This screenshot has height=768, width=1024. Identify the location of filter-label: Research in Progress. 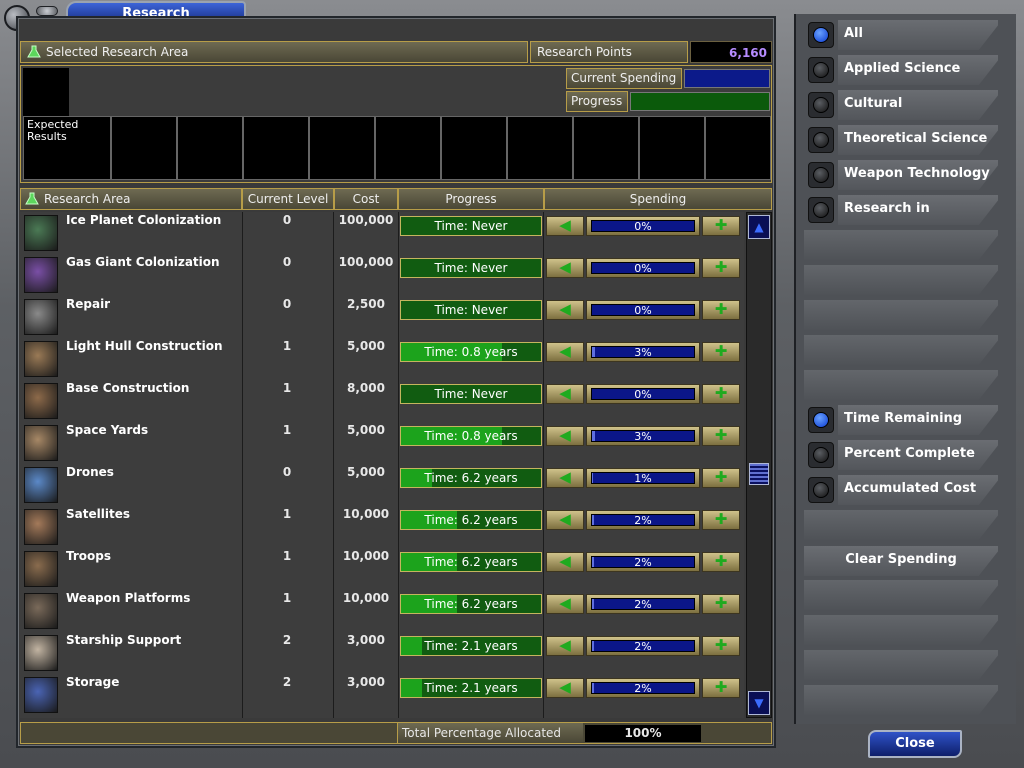
(918, 210).